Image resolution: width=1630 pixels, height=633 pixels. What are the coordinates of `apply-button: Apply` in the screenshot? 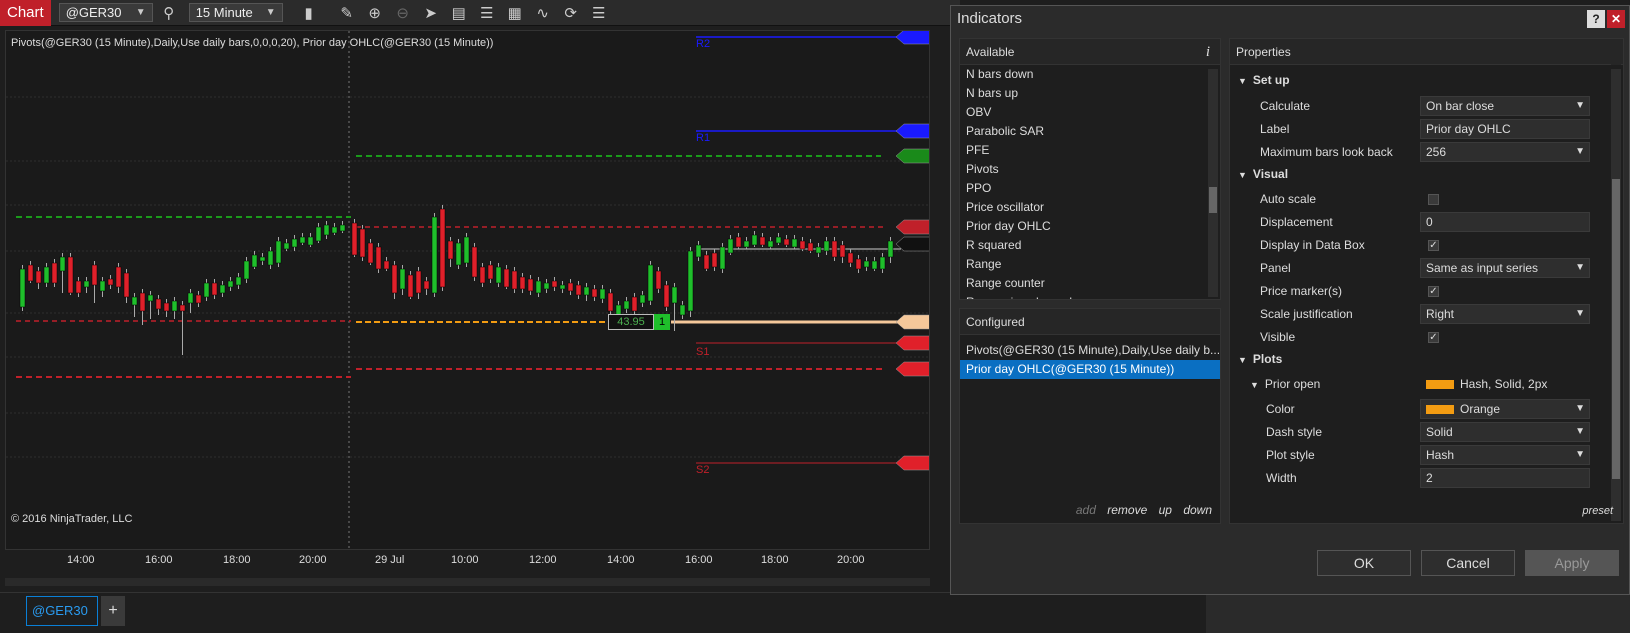 It's located at (1572, 563).